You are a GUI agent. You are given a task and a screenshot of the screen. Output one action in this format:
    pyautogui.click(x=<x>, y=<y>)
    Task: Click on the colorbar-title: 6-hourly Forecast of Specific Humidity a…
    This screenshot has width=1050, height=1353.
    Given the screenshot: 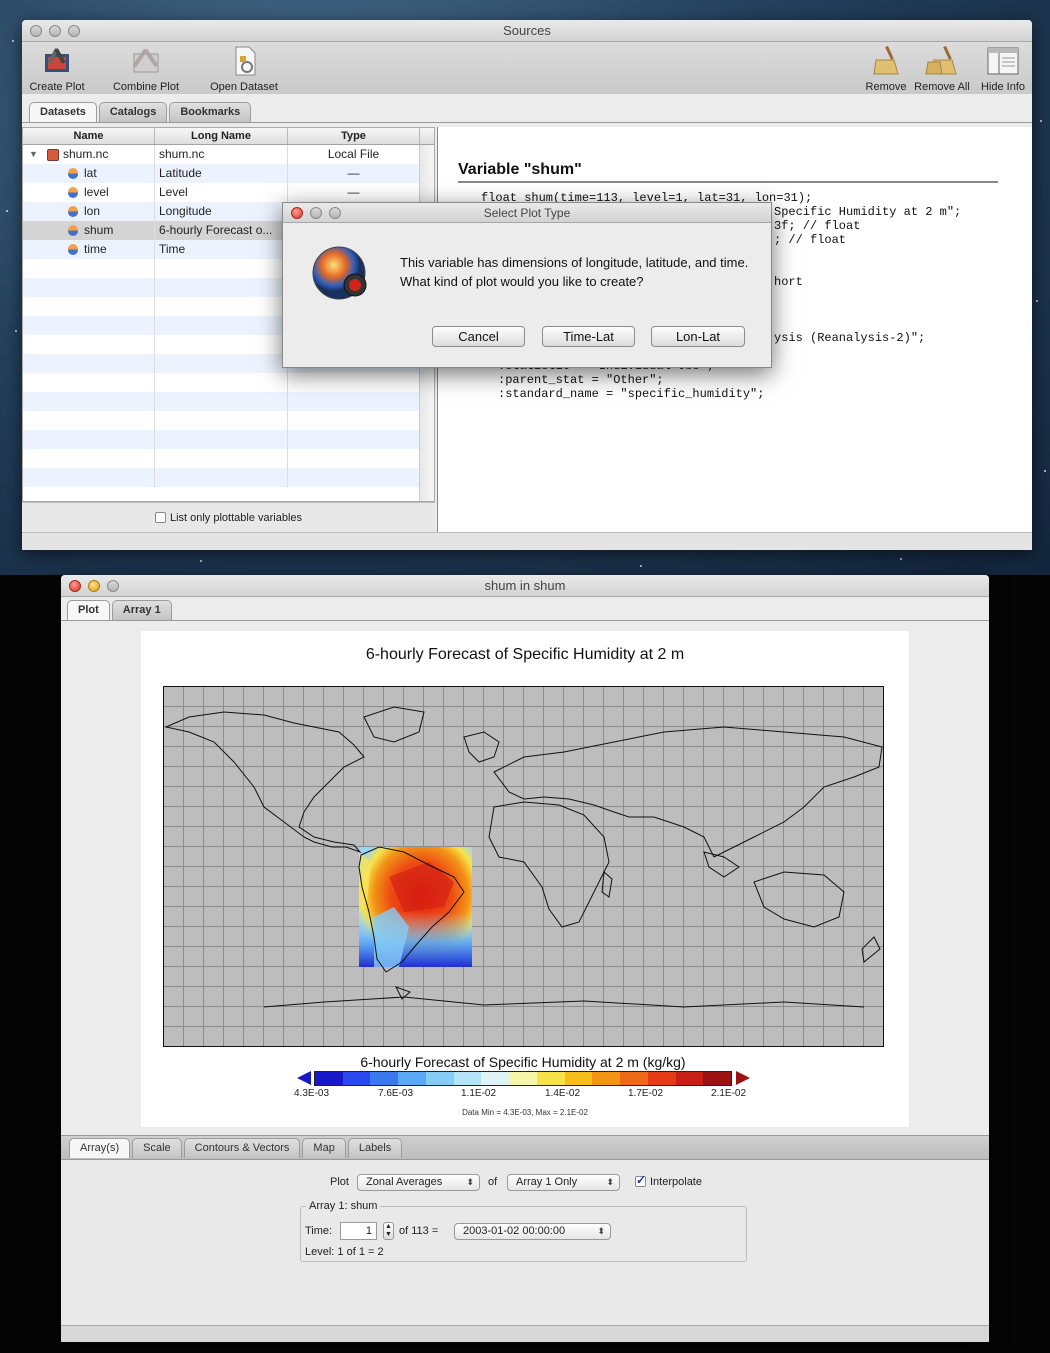 What is the action you would take?
    pyautogui.click(x=523, y=1062)
    